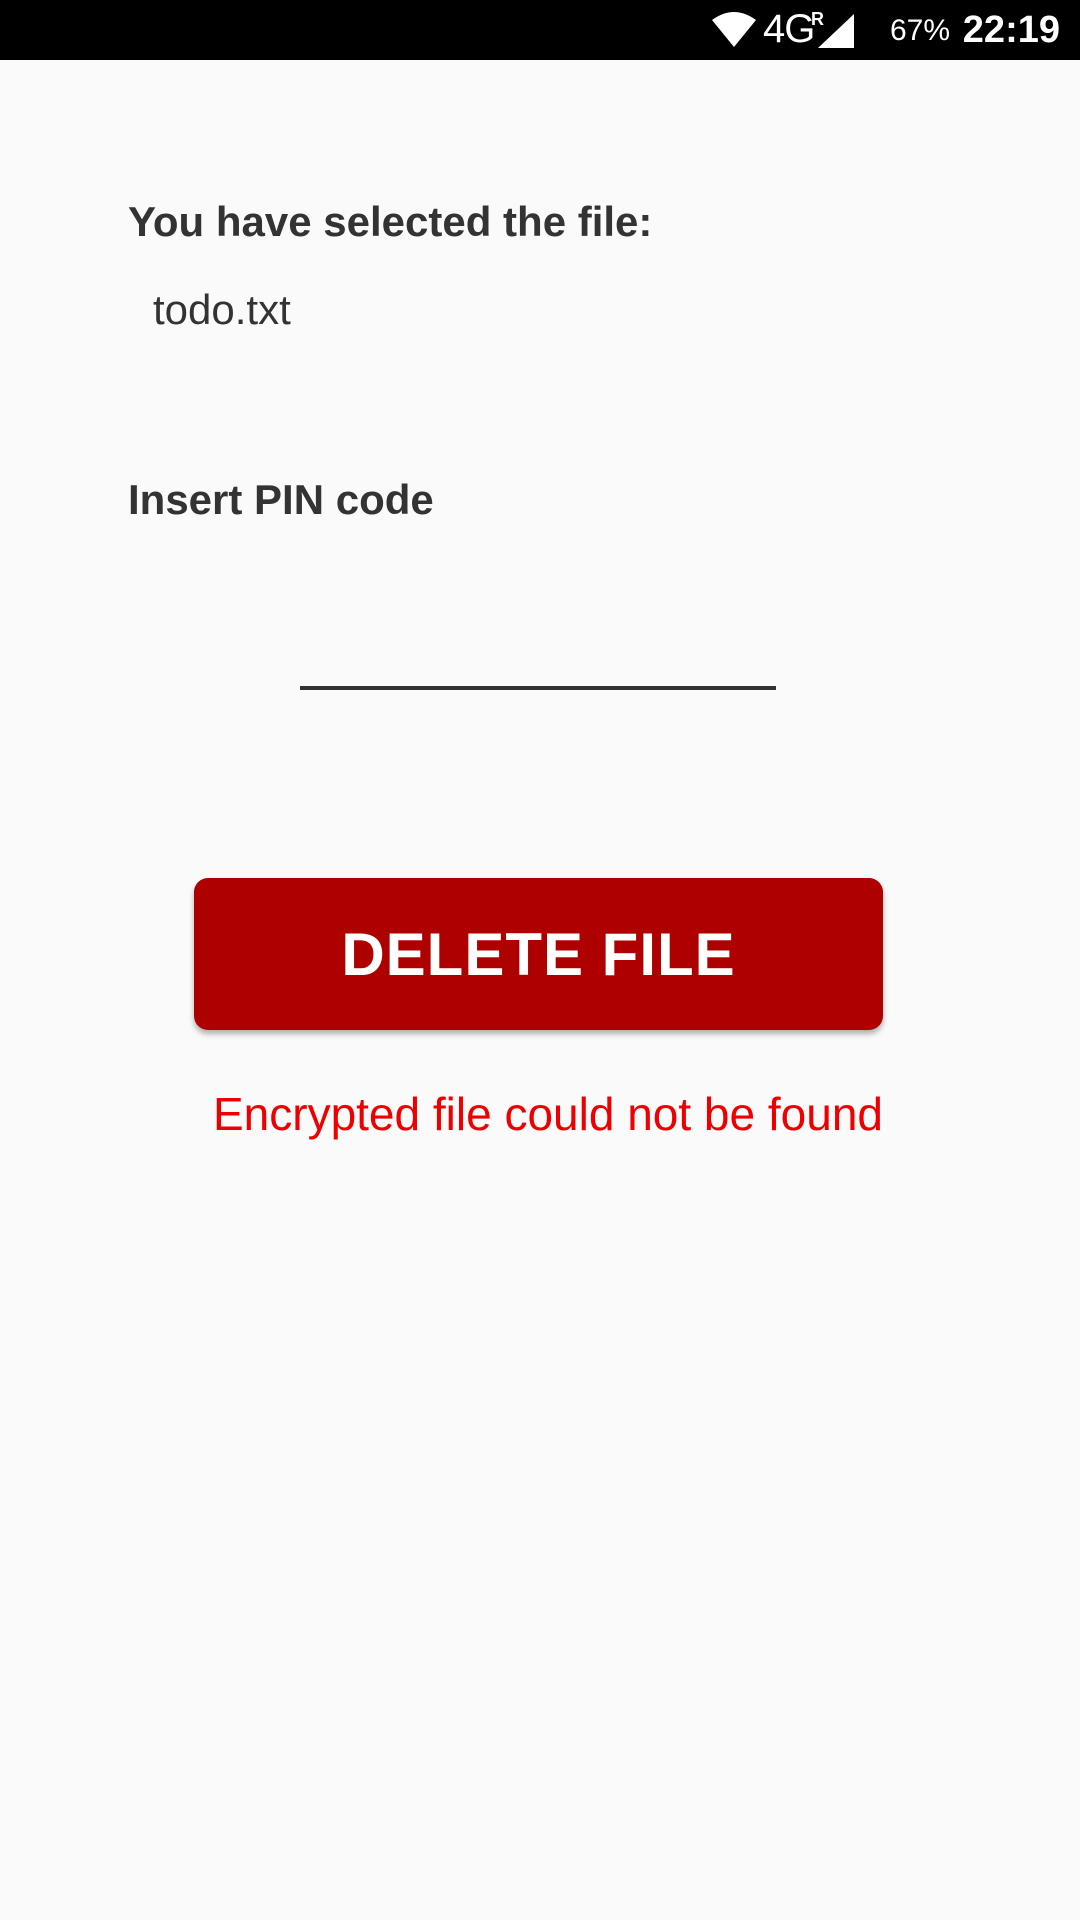  Describe the element at coordinates (734, 29) in the screenshot. I see `wifi-icon` at that location.